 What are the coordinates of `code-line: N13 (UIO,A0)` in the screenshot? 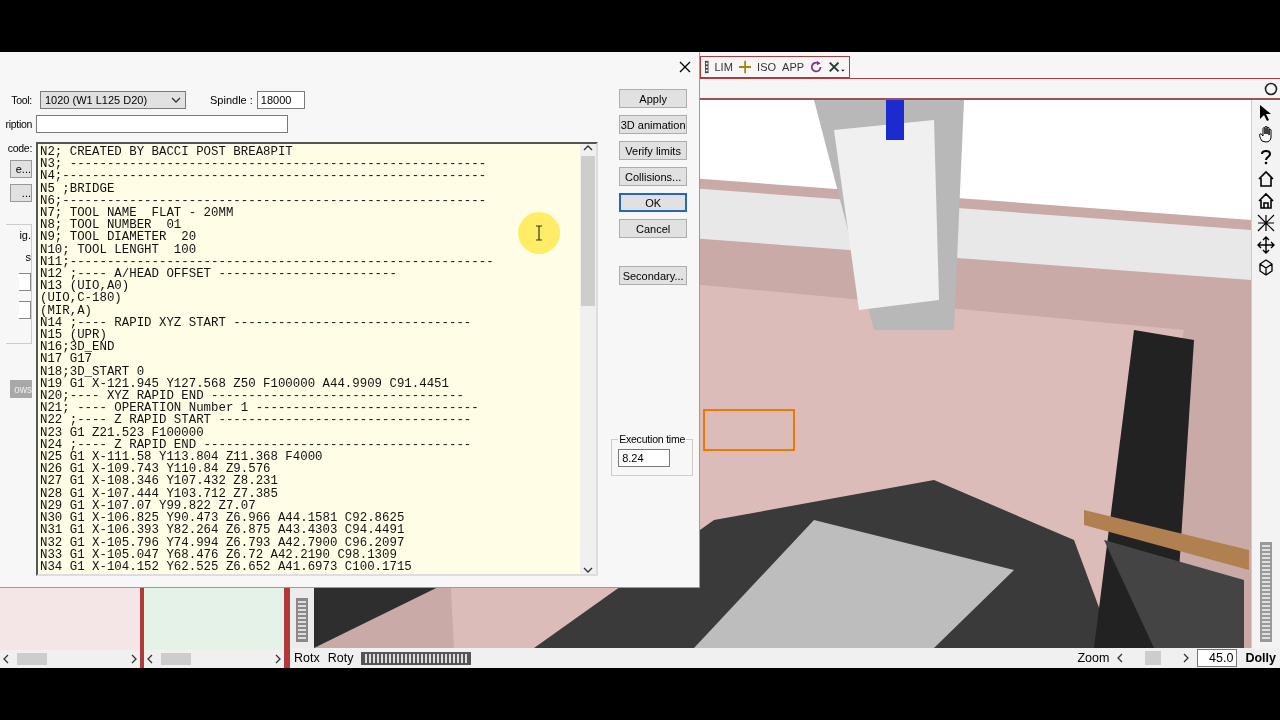 It's located at (85, 286).